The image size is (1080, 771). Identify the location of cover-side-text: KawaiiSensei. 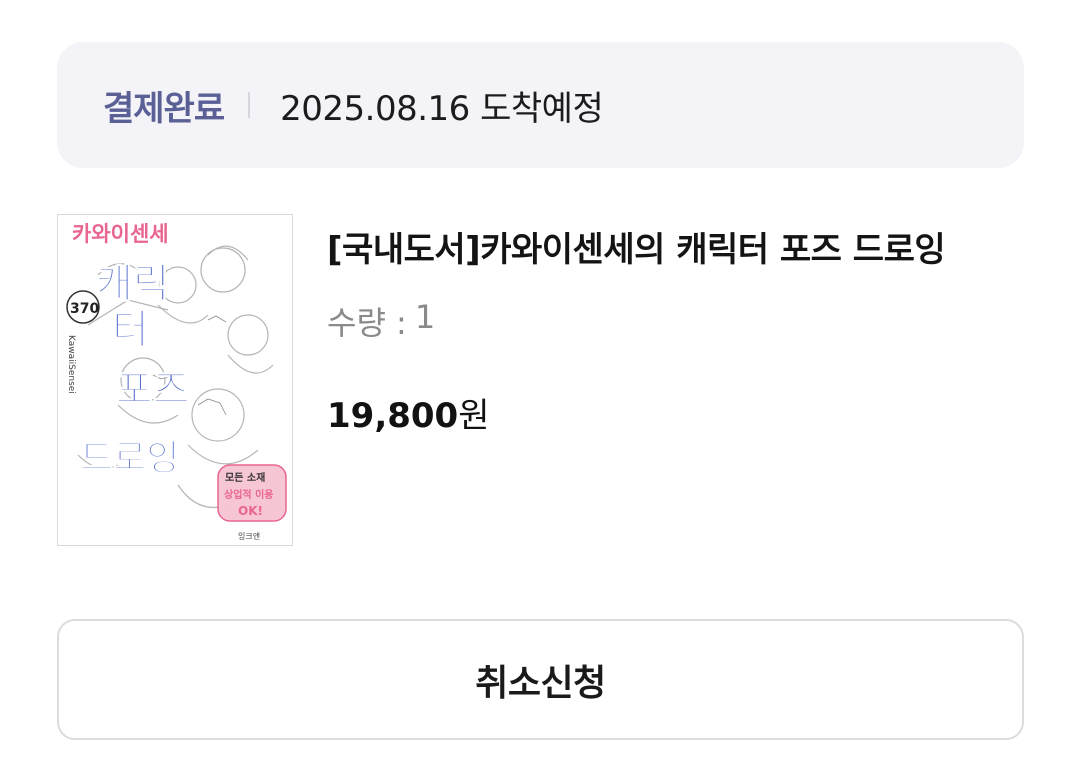
(71, 364).